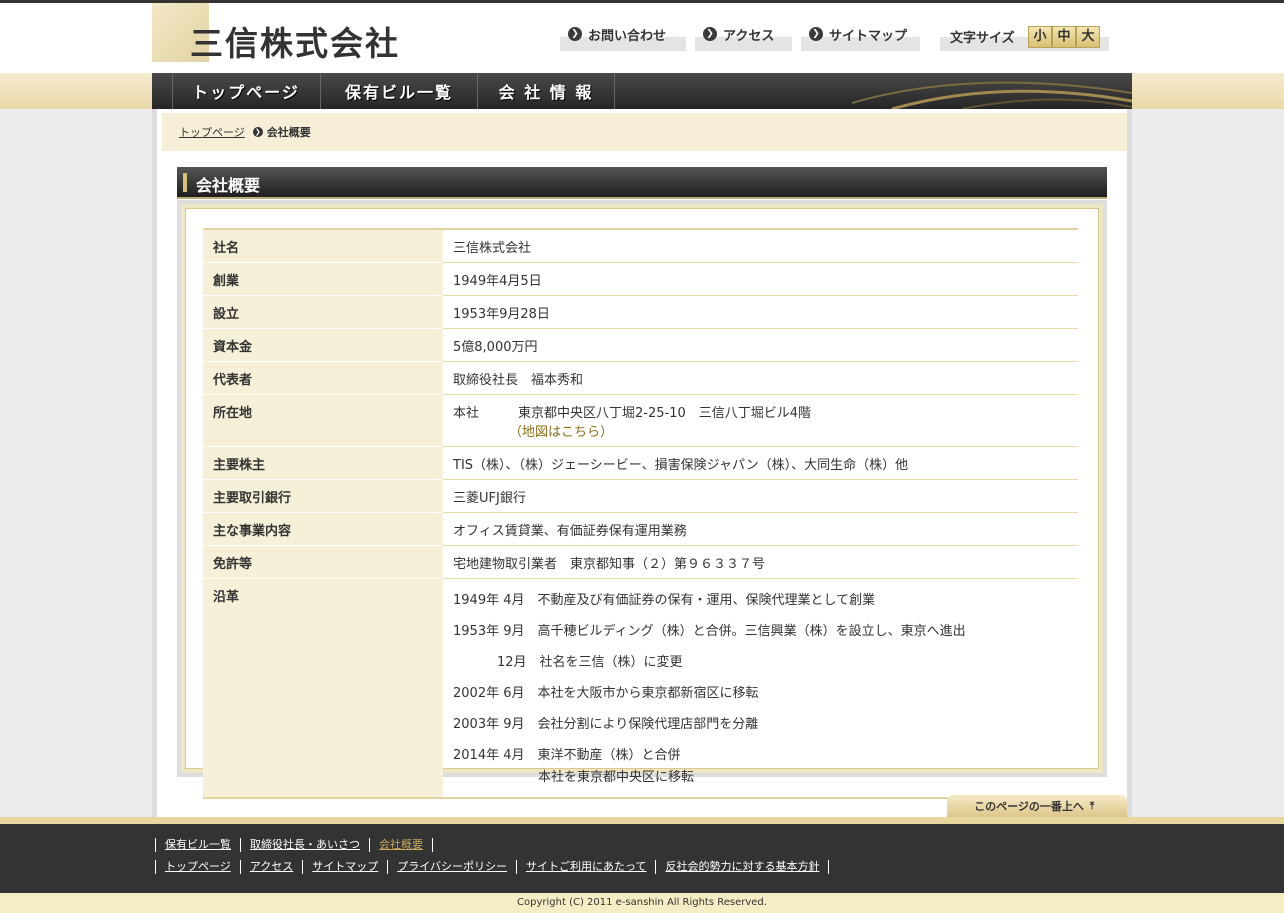  Describe the element at coordinates (451, 867) in the screenshot. I see `footer-link-privacy: プライバシーポリシー` at that location.